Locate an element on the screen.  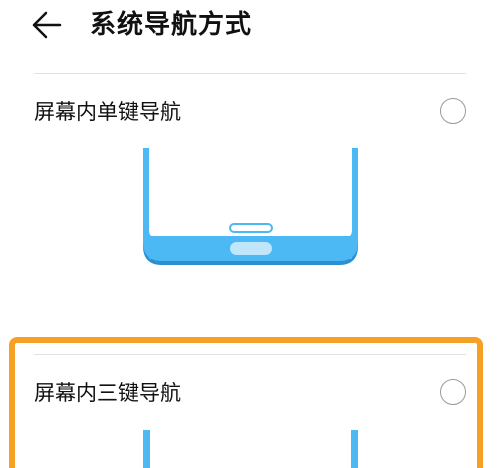
back-button is located at coordinates (50, 25).